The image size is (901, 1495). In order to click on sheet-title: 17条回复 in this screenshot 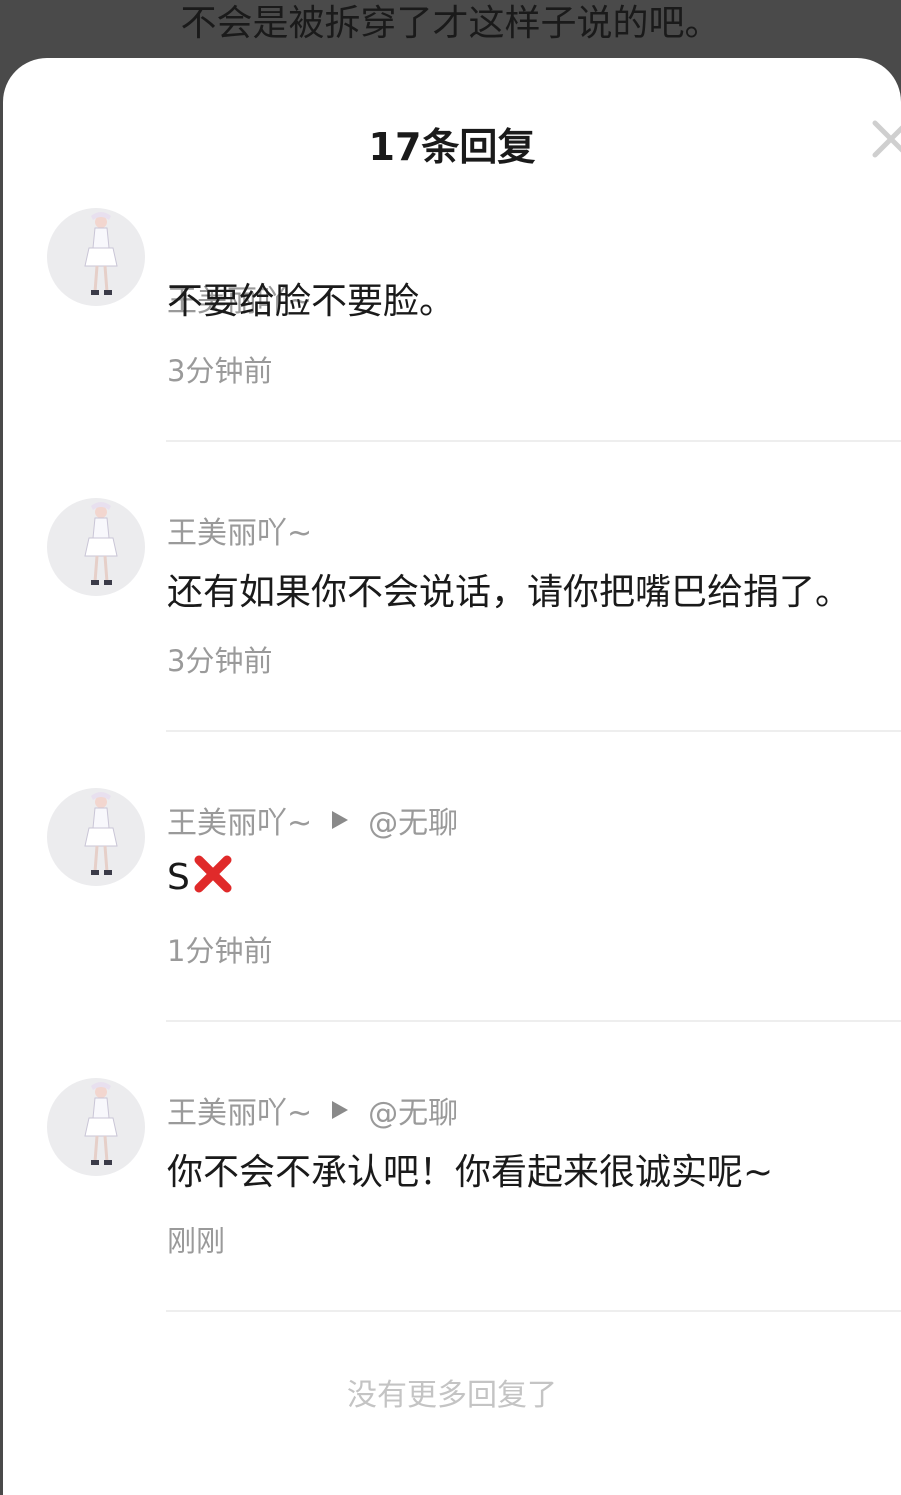, I will do `click(452, 147)`.